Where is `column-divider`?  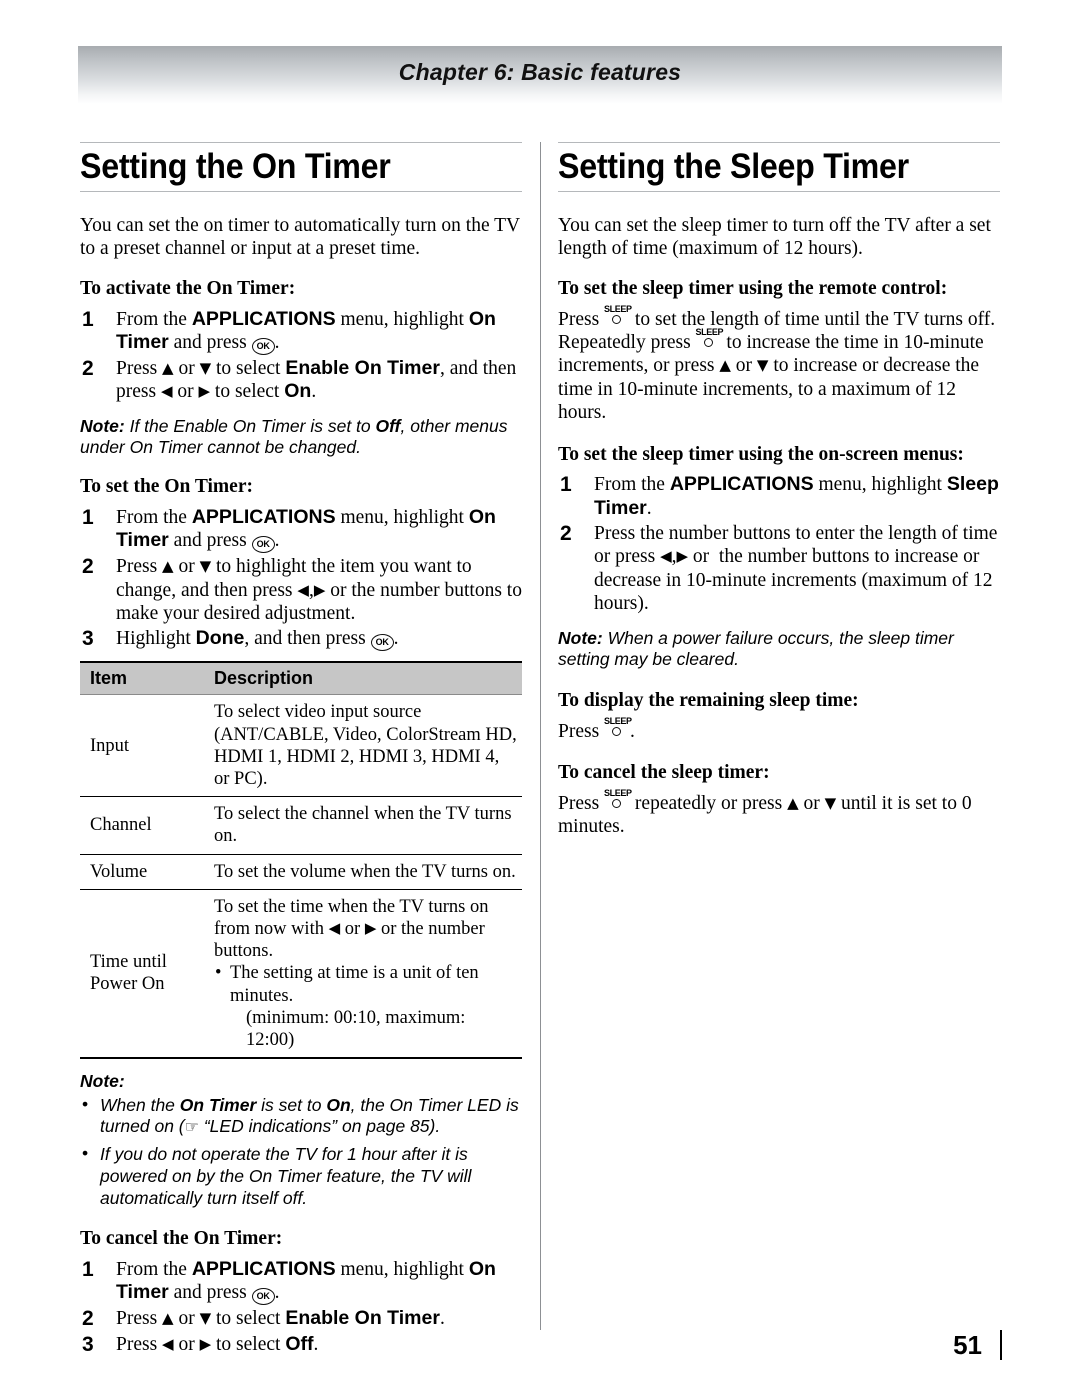
column-divider is located at coordinates (540, 736).